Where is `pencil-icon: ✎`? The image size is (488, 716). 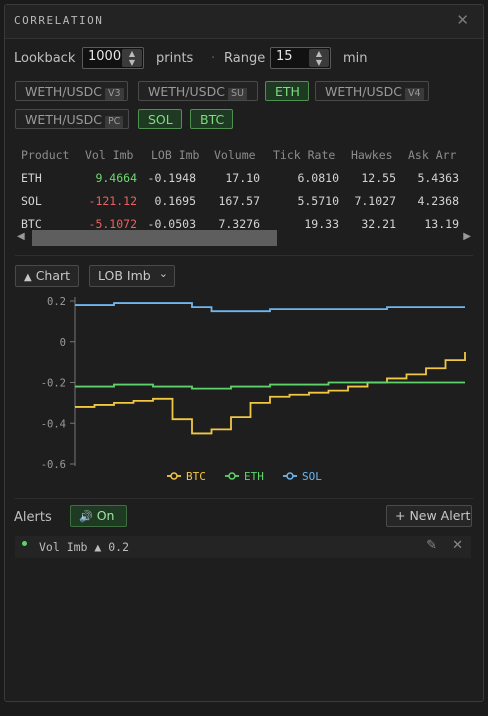 pencil-icon: ✎ is located at coordinates (431, 545).